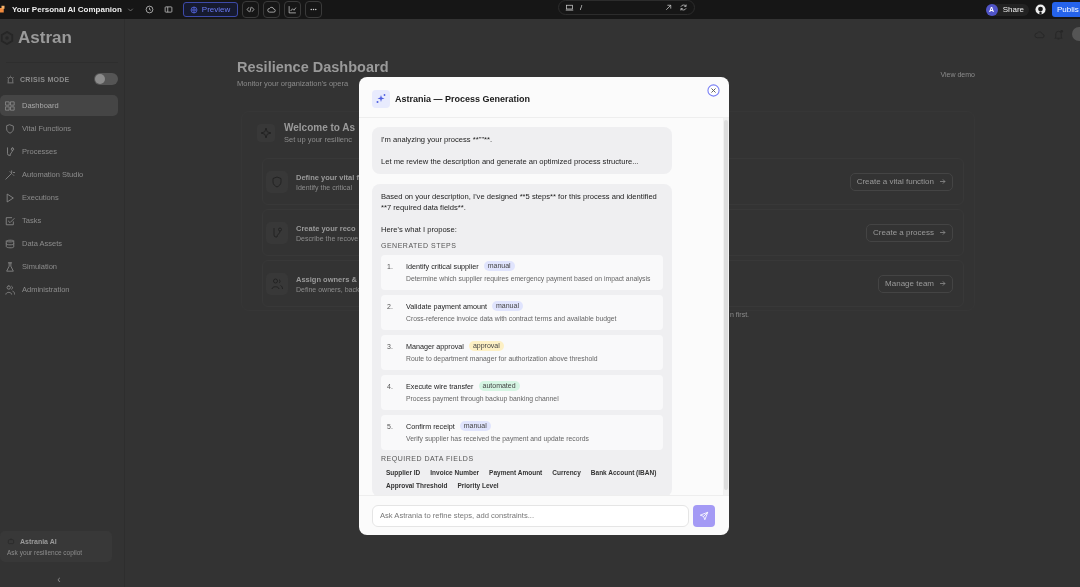 Image resolution: width=1080 pixels, height=587 pixels. Describe the element at coordinates (713, 90) in the screenshot. I see `close-icon` at that location.